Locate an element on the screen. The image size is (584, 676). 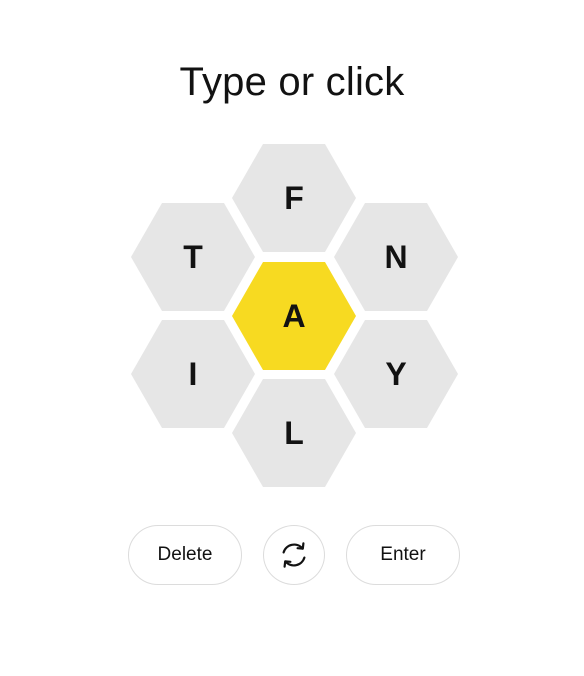
shuffle-icon is located at coordinates (294, 555).